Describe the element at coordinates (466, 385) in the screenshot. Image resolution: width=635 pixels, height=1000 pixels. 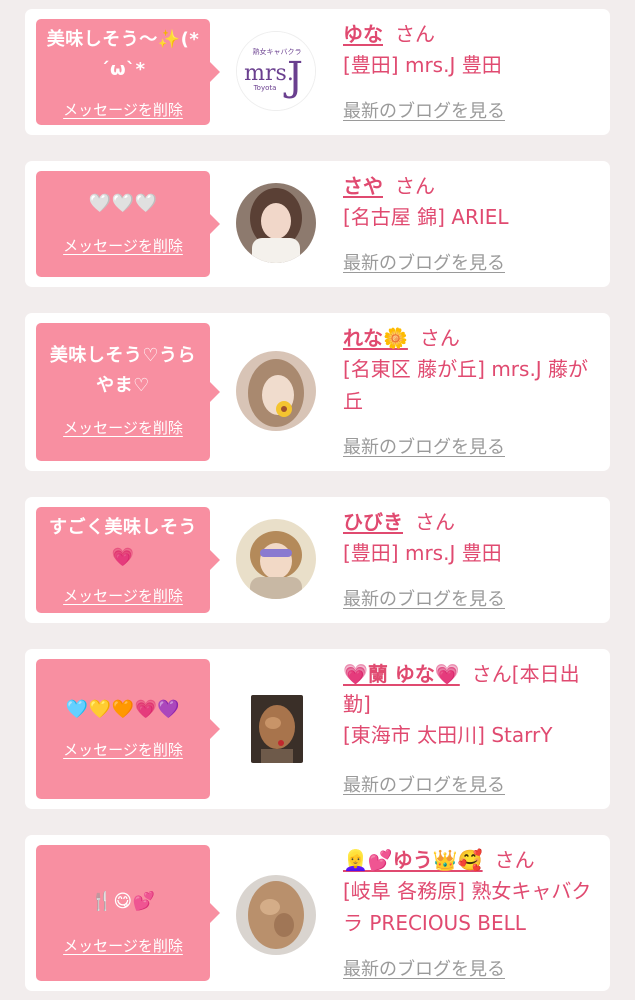
I see `shop-name: [名東区 藤が丘] mrs.J 藤が丘` at that location.